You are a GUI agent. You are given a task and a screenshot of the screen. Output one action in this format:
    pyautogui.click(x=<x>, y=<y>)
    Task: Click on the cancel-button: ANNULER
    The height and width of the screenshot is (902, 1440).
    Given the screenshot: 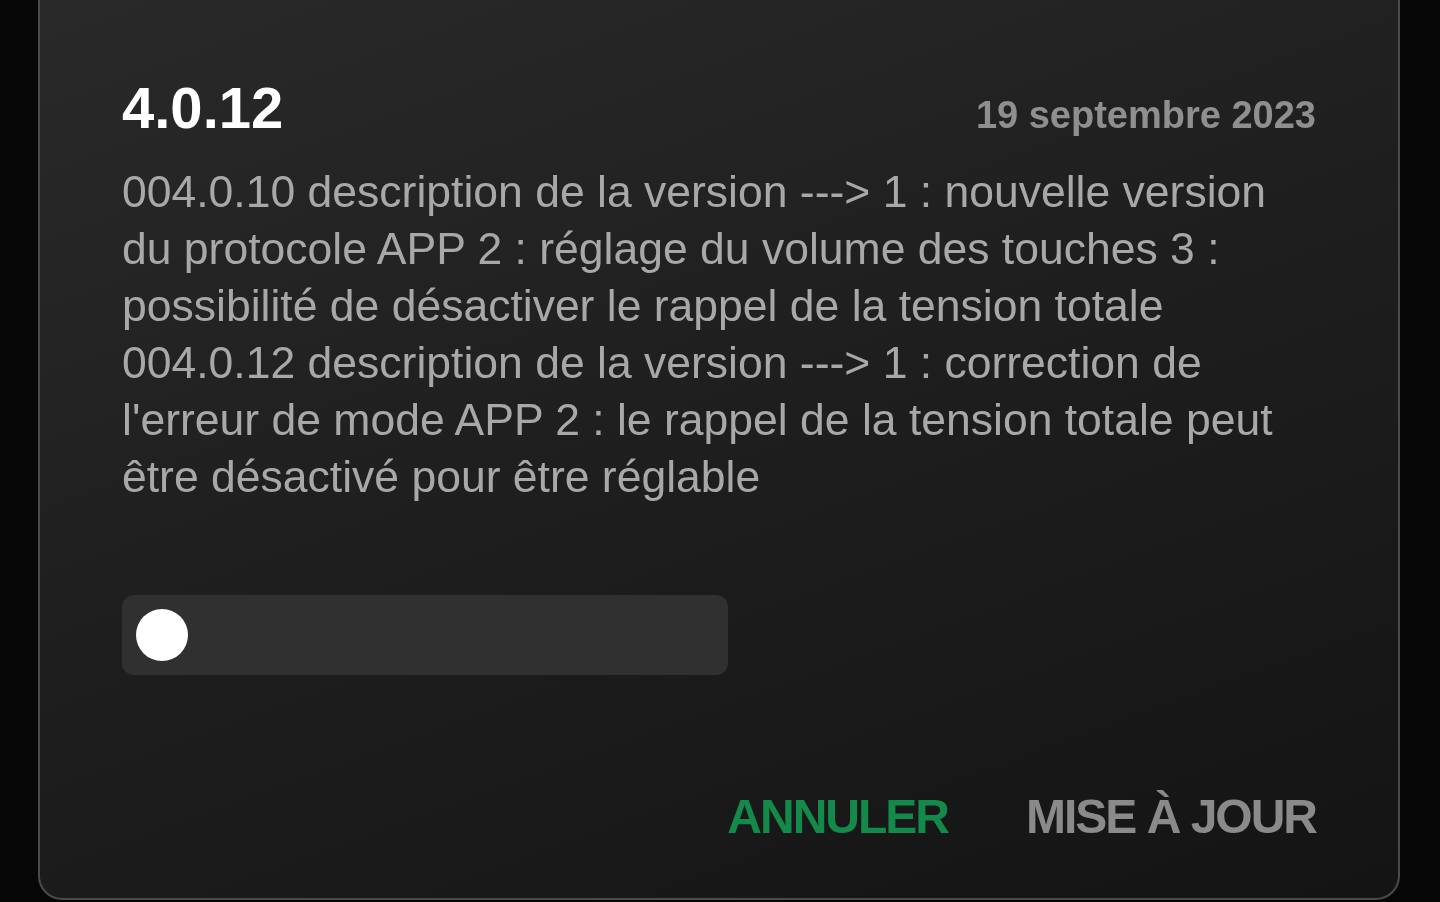 What is the action you would take?
    pyautogui.click(x=837, y=816)
    